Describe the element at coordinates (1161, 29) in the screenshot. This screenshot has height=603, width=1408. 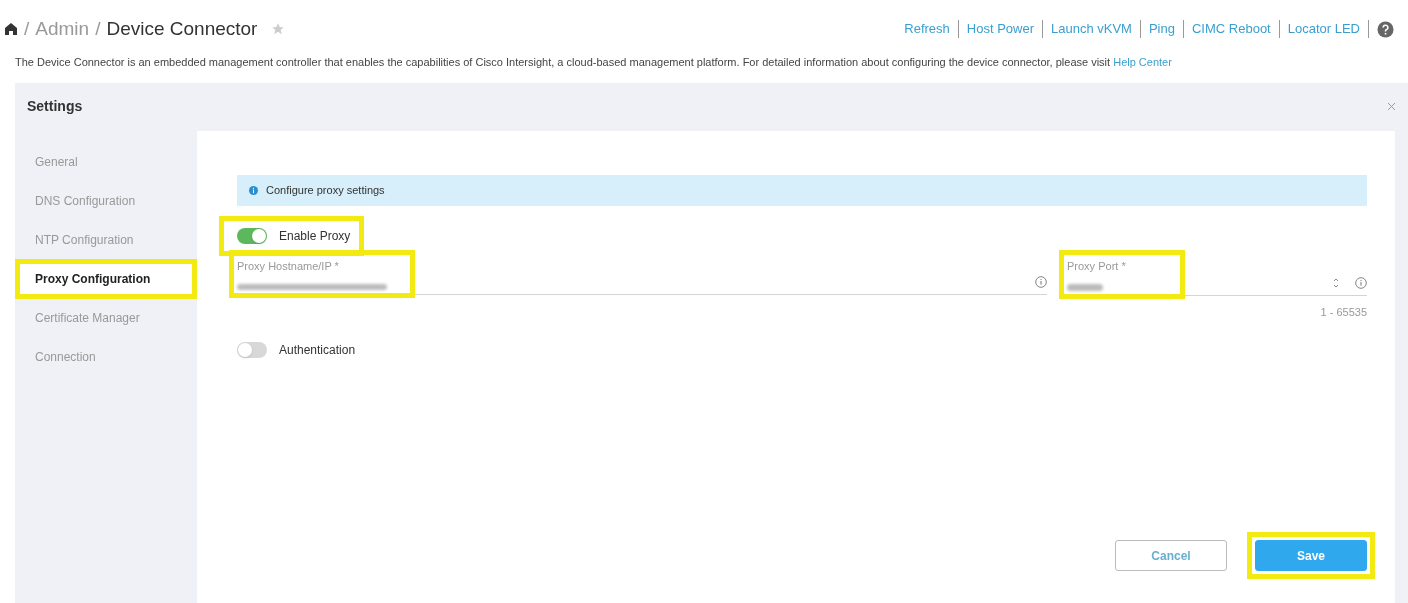
I see `toolbar-link: Ping` at that location.